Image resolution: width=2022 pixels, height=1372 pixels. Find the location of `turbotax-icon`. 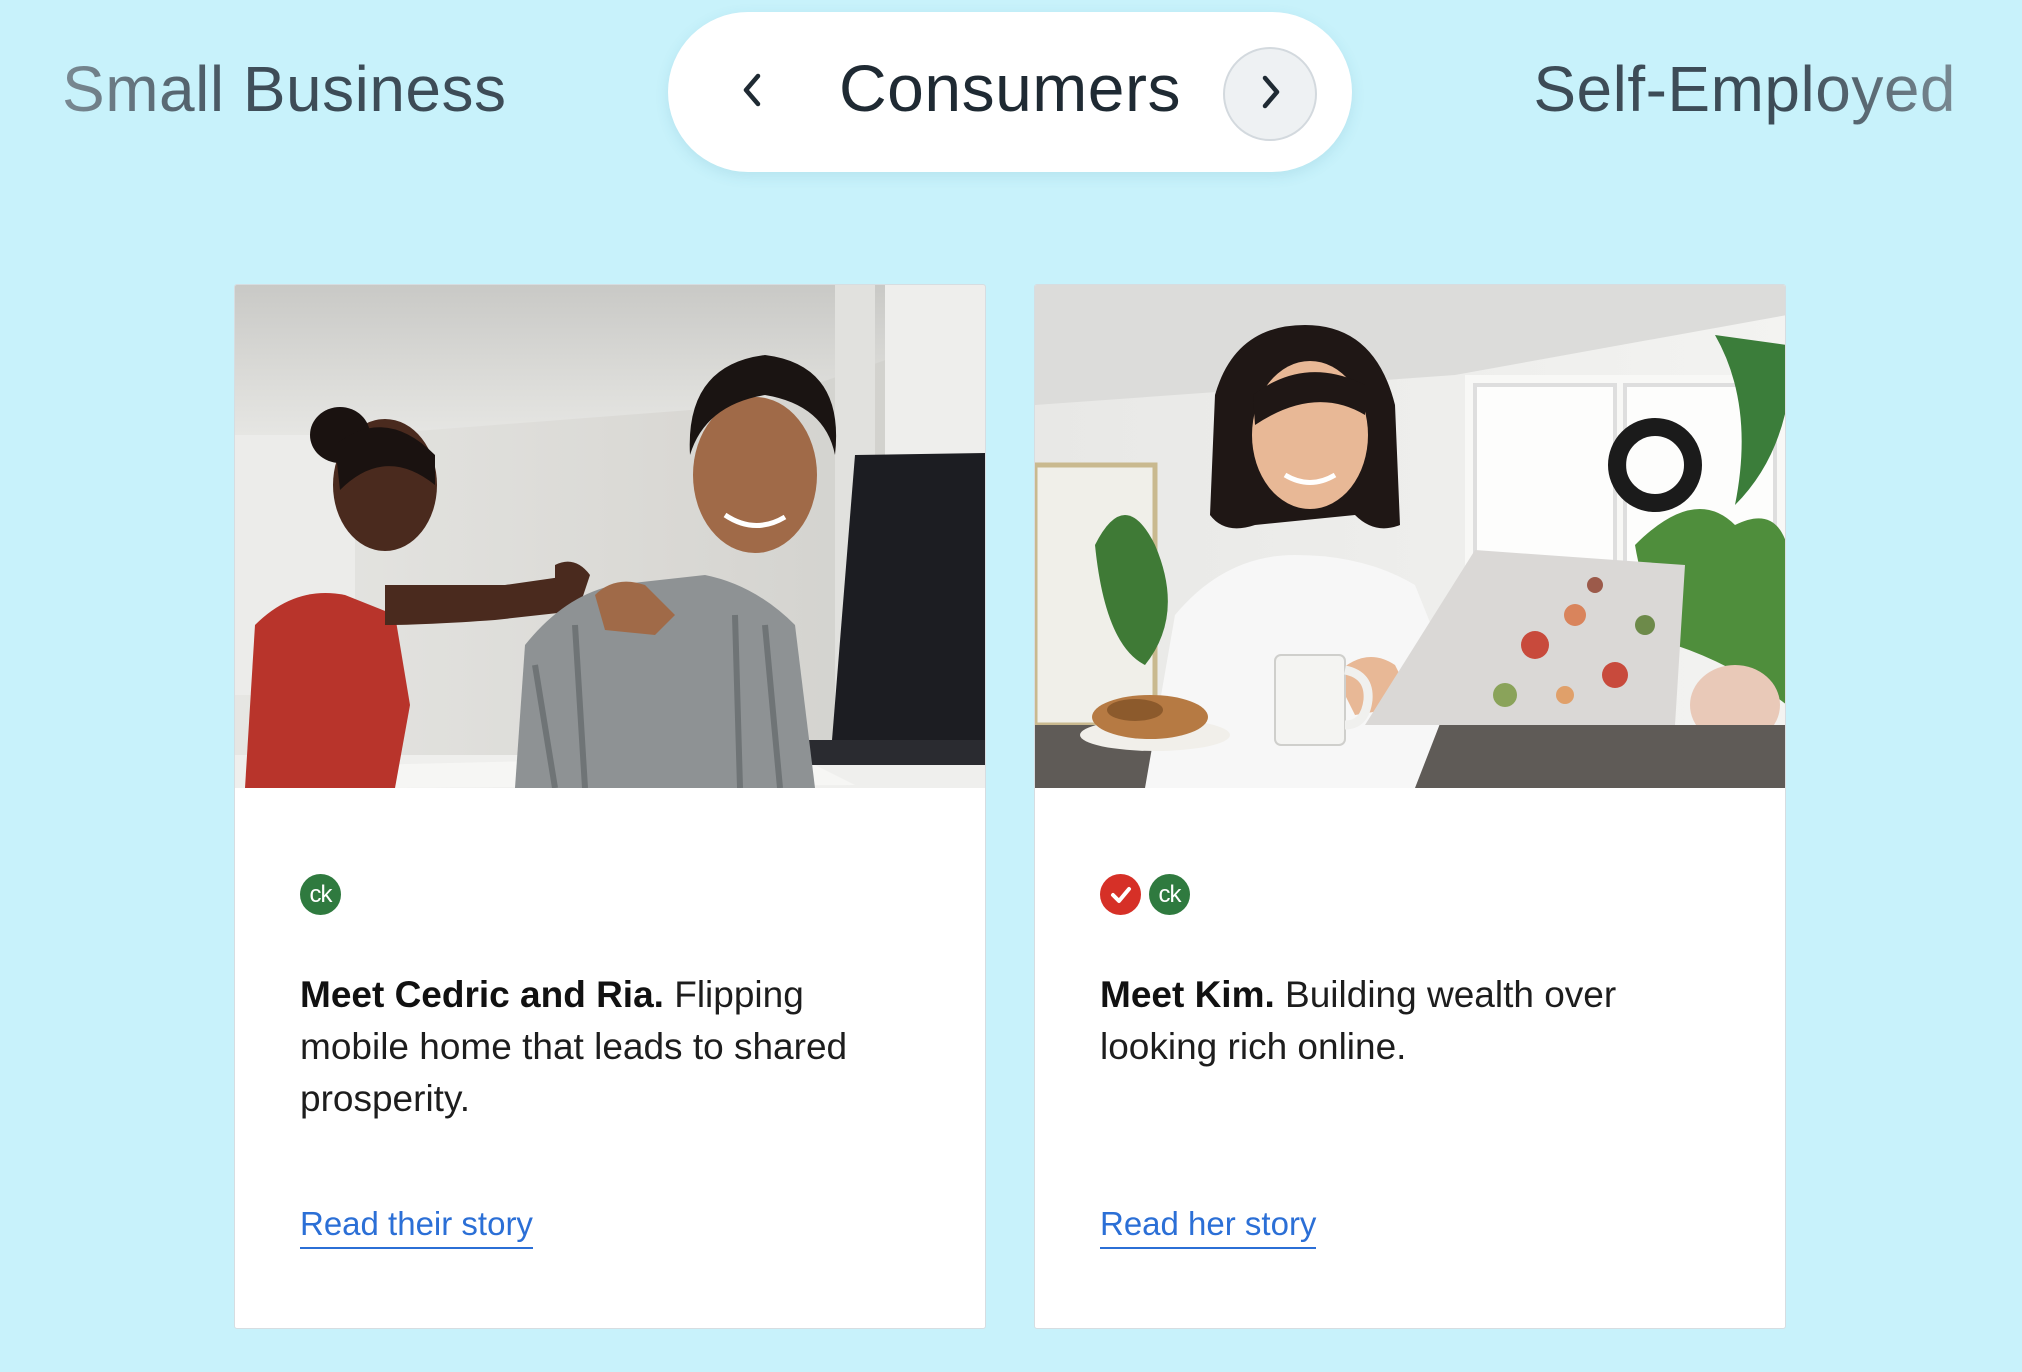

turbotax-icon is located at coordinates (1120, 894).